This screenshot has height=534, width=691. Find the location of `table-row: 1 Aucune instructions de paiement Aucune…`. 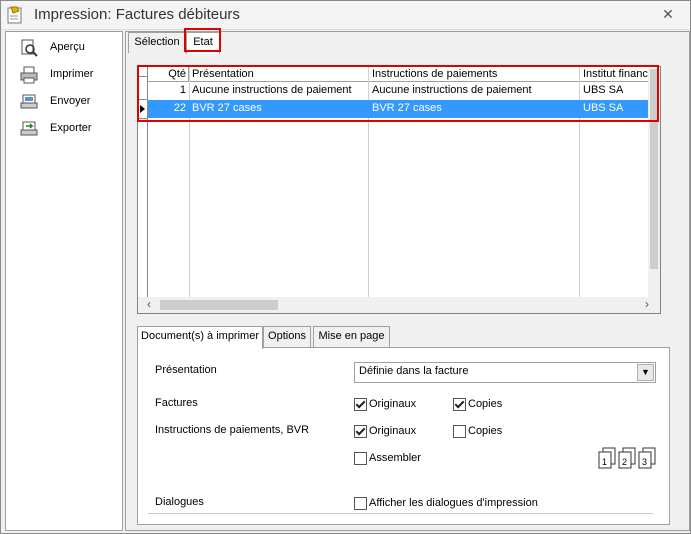

table-row: 1 Aucune instructions de paiement Aucune… is located at coordinates (399, 91).